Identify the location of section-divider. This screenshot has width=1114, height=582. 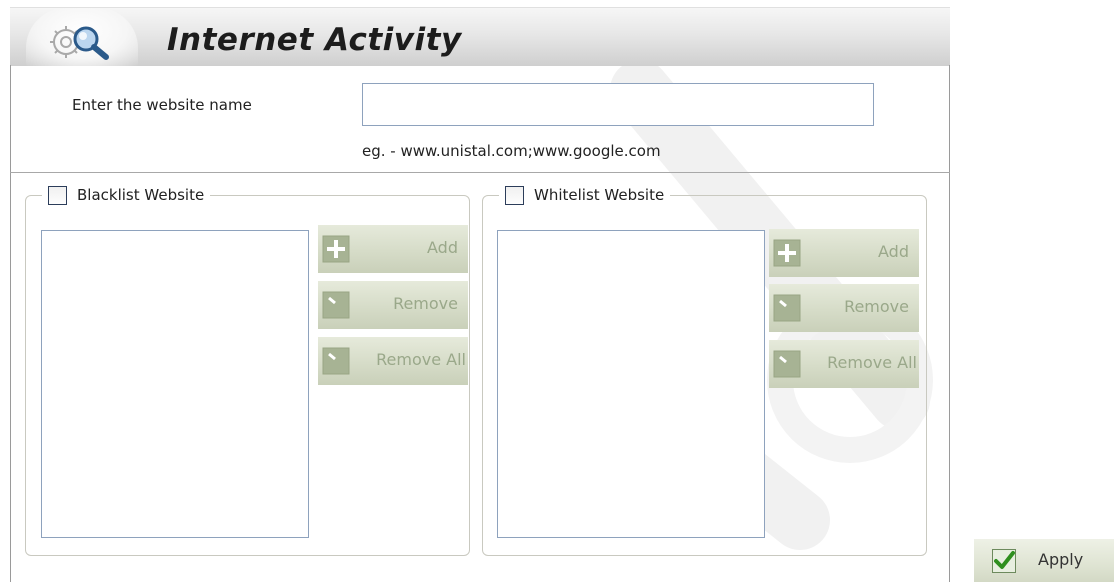
(480, 172).